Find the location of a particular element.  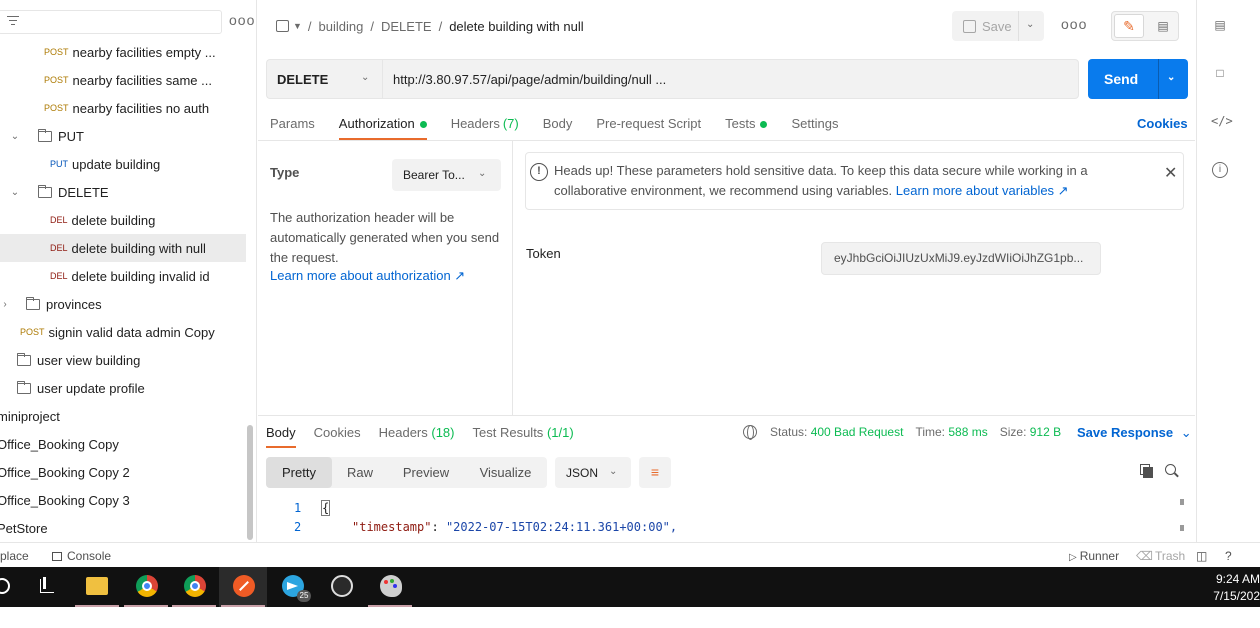

send-label: Send is located at coordinates (1121, 79).